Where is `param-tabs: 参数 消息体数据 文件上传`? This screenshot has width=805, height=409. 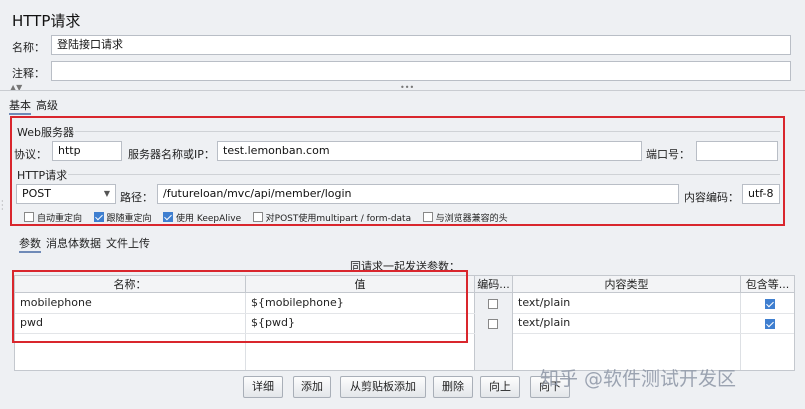
param-tabs: 参数 消息体数据 文件上传 is located at coordinates (87, 244).